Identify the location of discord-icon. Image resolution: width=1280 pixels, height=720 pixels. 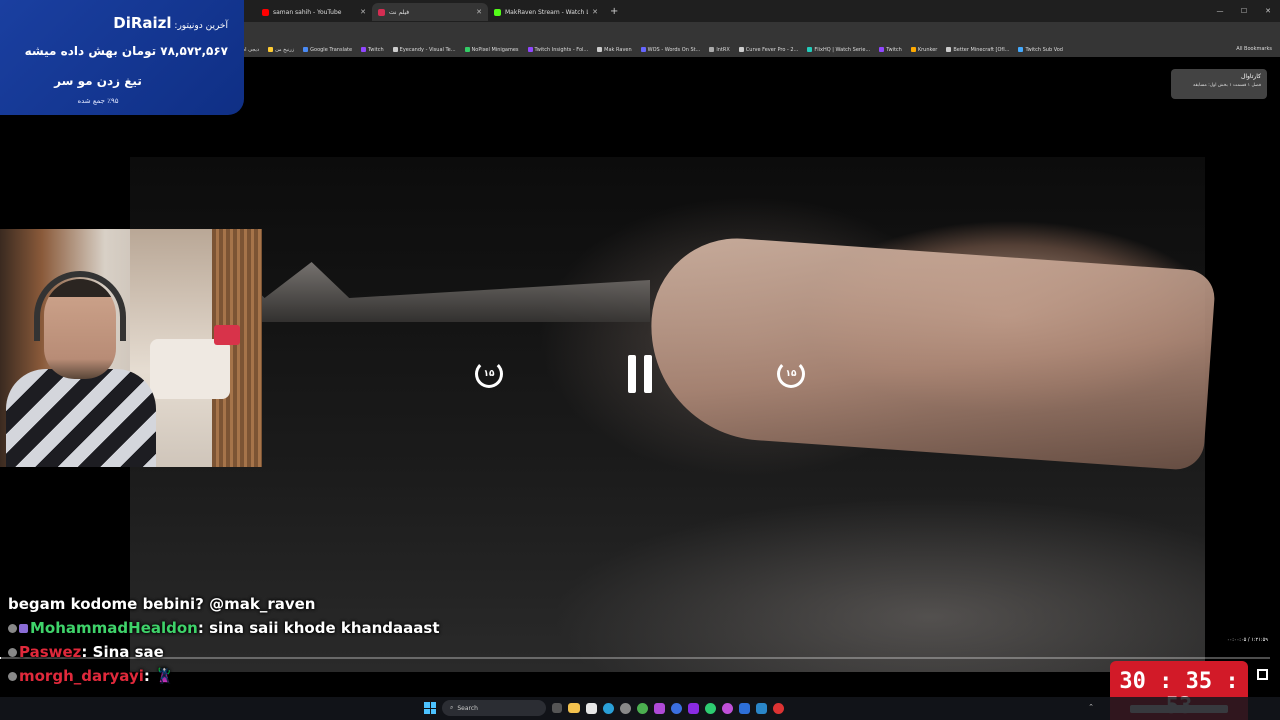
(727, 708).